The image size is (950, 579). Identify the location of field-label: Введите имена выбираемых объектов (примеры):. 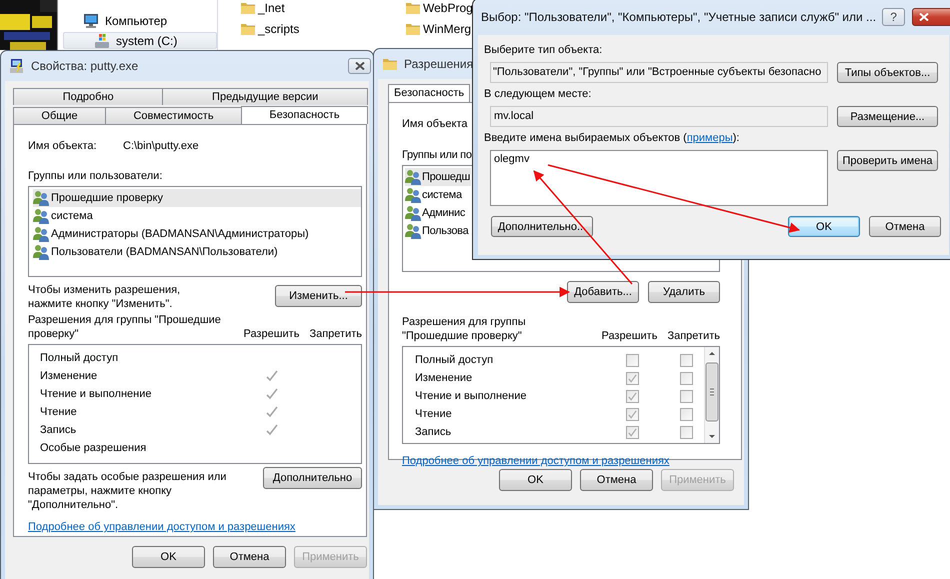
(612, 138).